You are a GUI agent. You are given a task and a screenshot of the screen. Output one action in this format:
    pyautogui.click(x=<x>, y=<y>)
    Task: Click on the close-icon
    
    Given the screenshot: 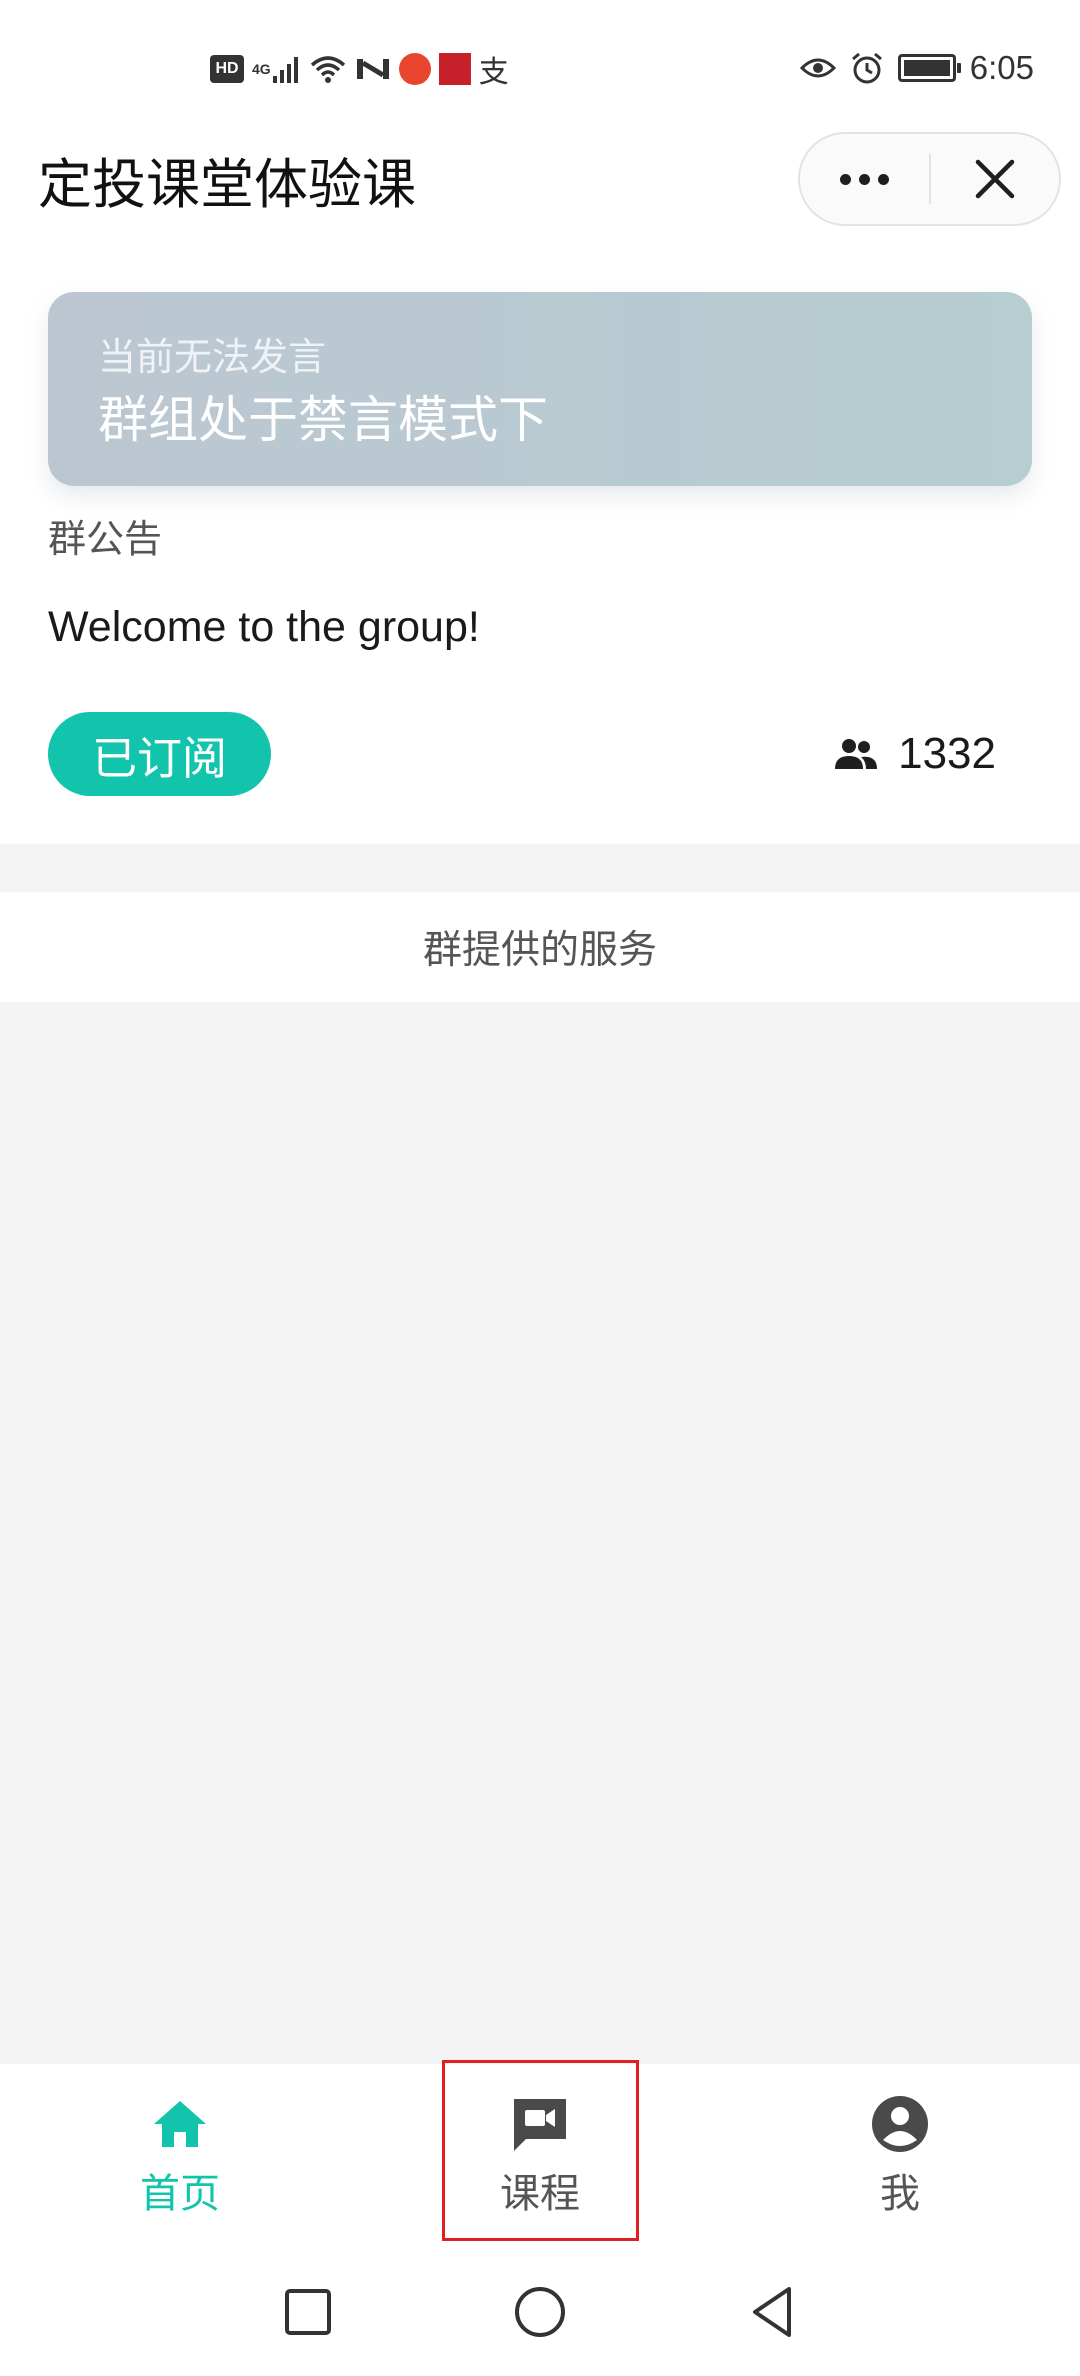 What is the action you would take?
    pyautogui.click(x=994, y=179)
    